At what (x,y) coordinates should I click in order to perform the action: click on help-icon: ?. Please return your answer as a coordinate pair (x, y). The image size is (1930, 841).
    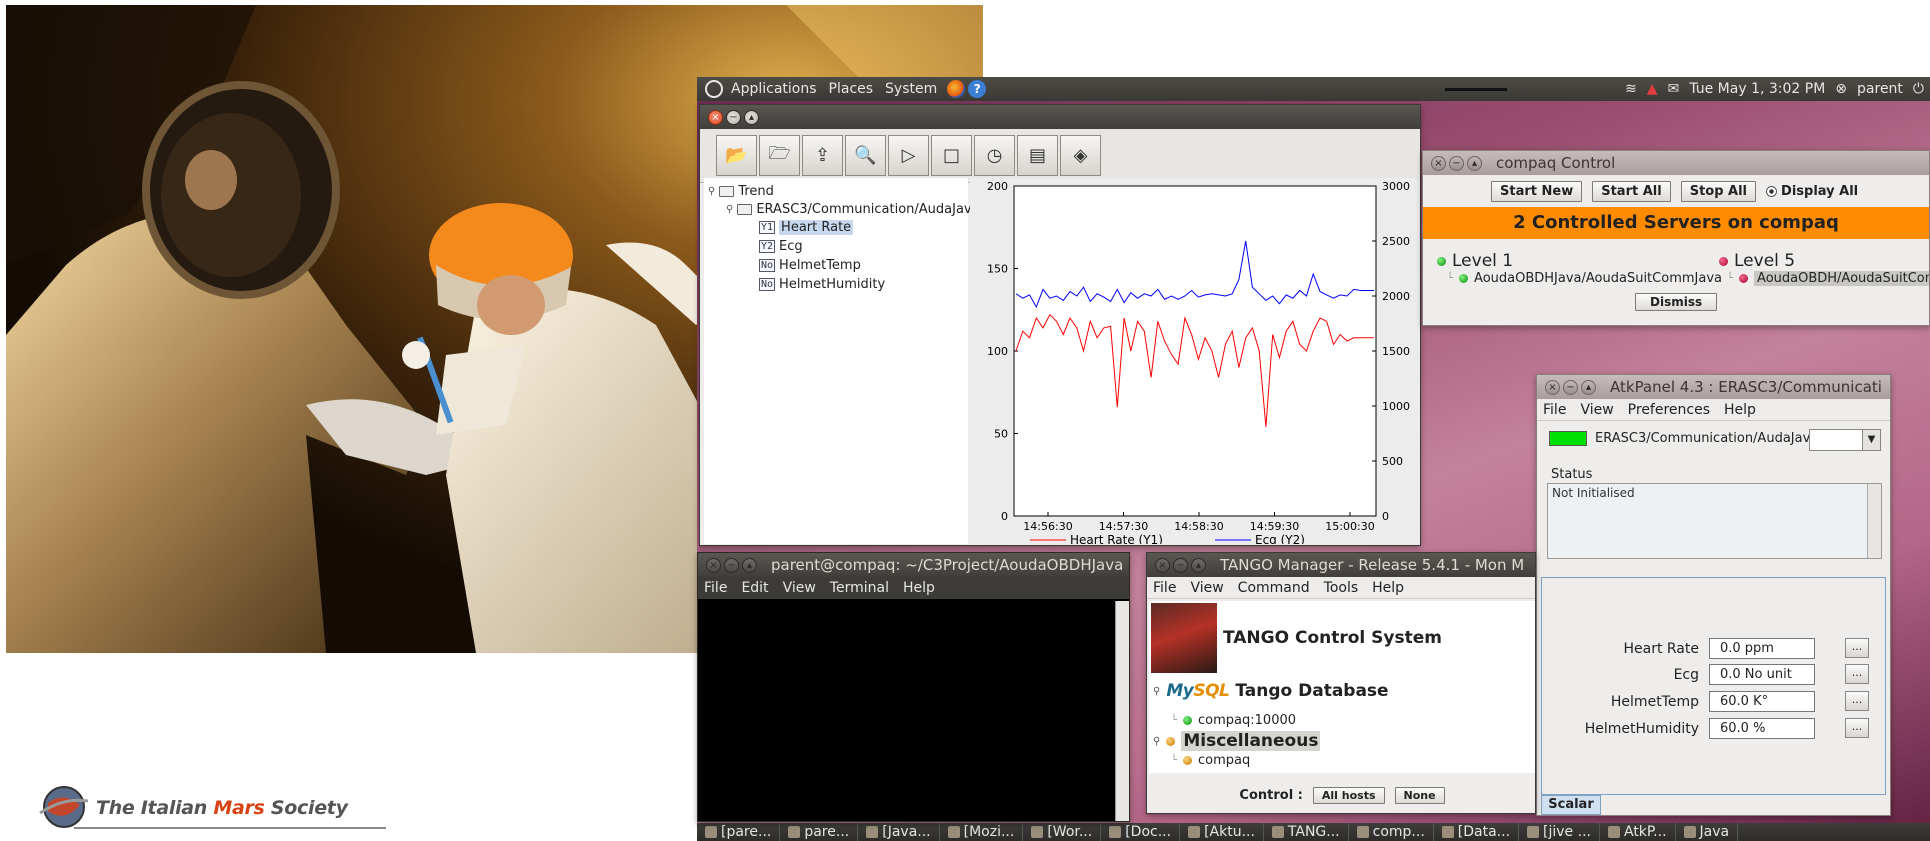
    Looking at the image, I should click on (977, 89).